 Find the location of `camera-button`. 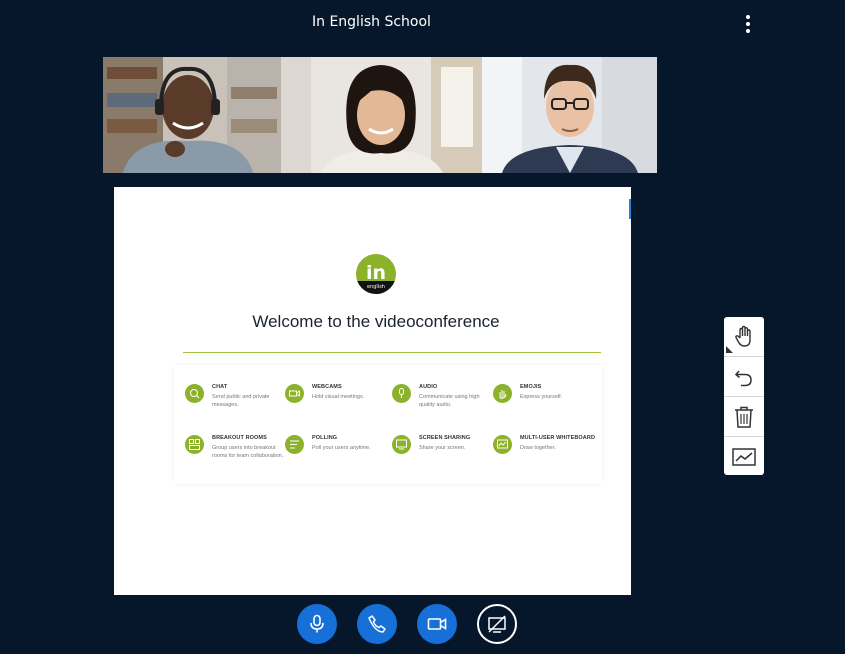

camera-button is located at coordinates (437, 624).